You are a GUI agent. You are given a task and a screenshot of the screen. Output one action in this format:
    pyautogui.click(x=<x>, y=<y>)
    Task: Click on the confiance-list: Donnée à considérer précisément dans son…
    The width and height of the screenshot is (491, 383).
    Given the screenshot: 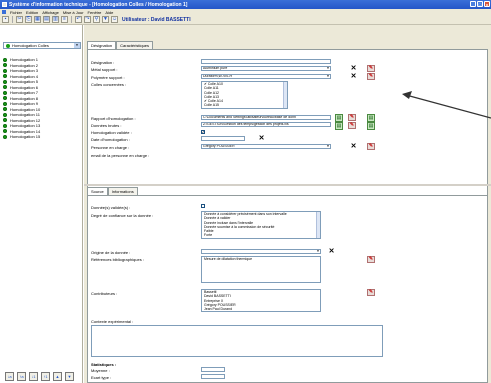 What is the action you would take?
    pyautogui.click(x=261, y=225)
    